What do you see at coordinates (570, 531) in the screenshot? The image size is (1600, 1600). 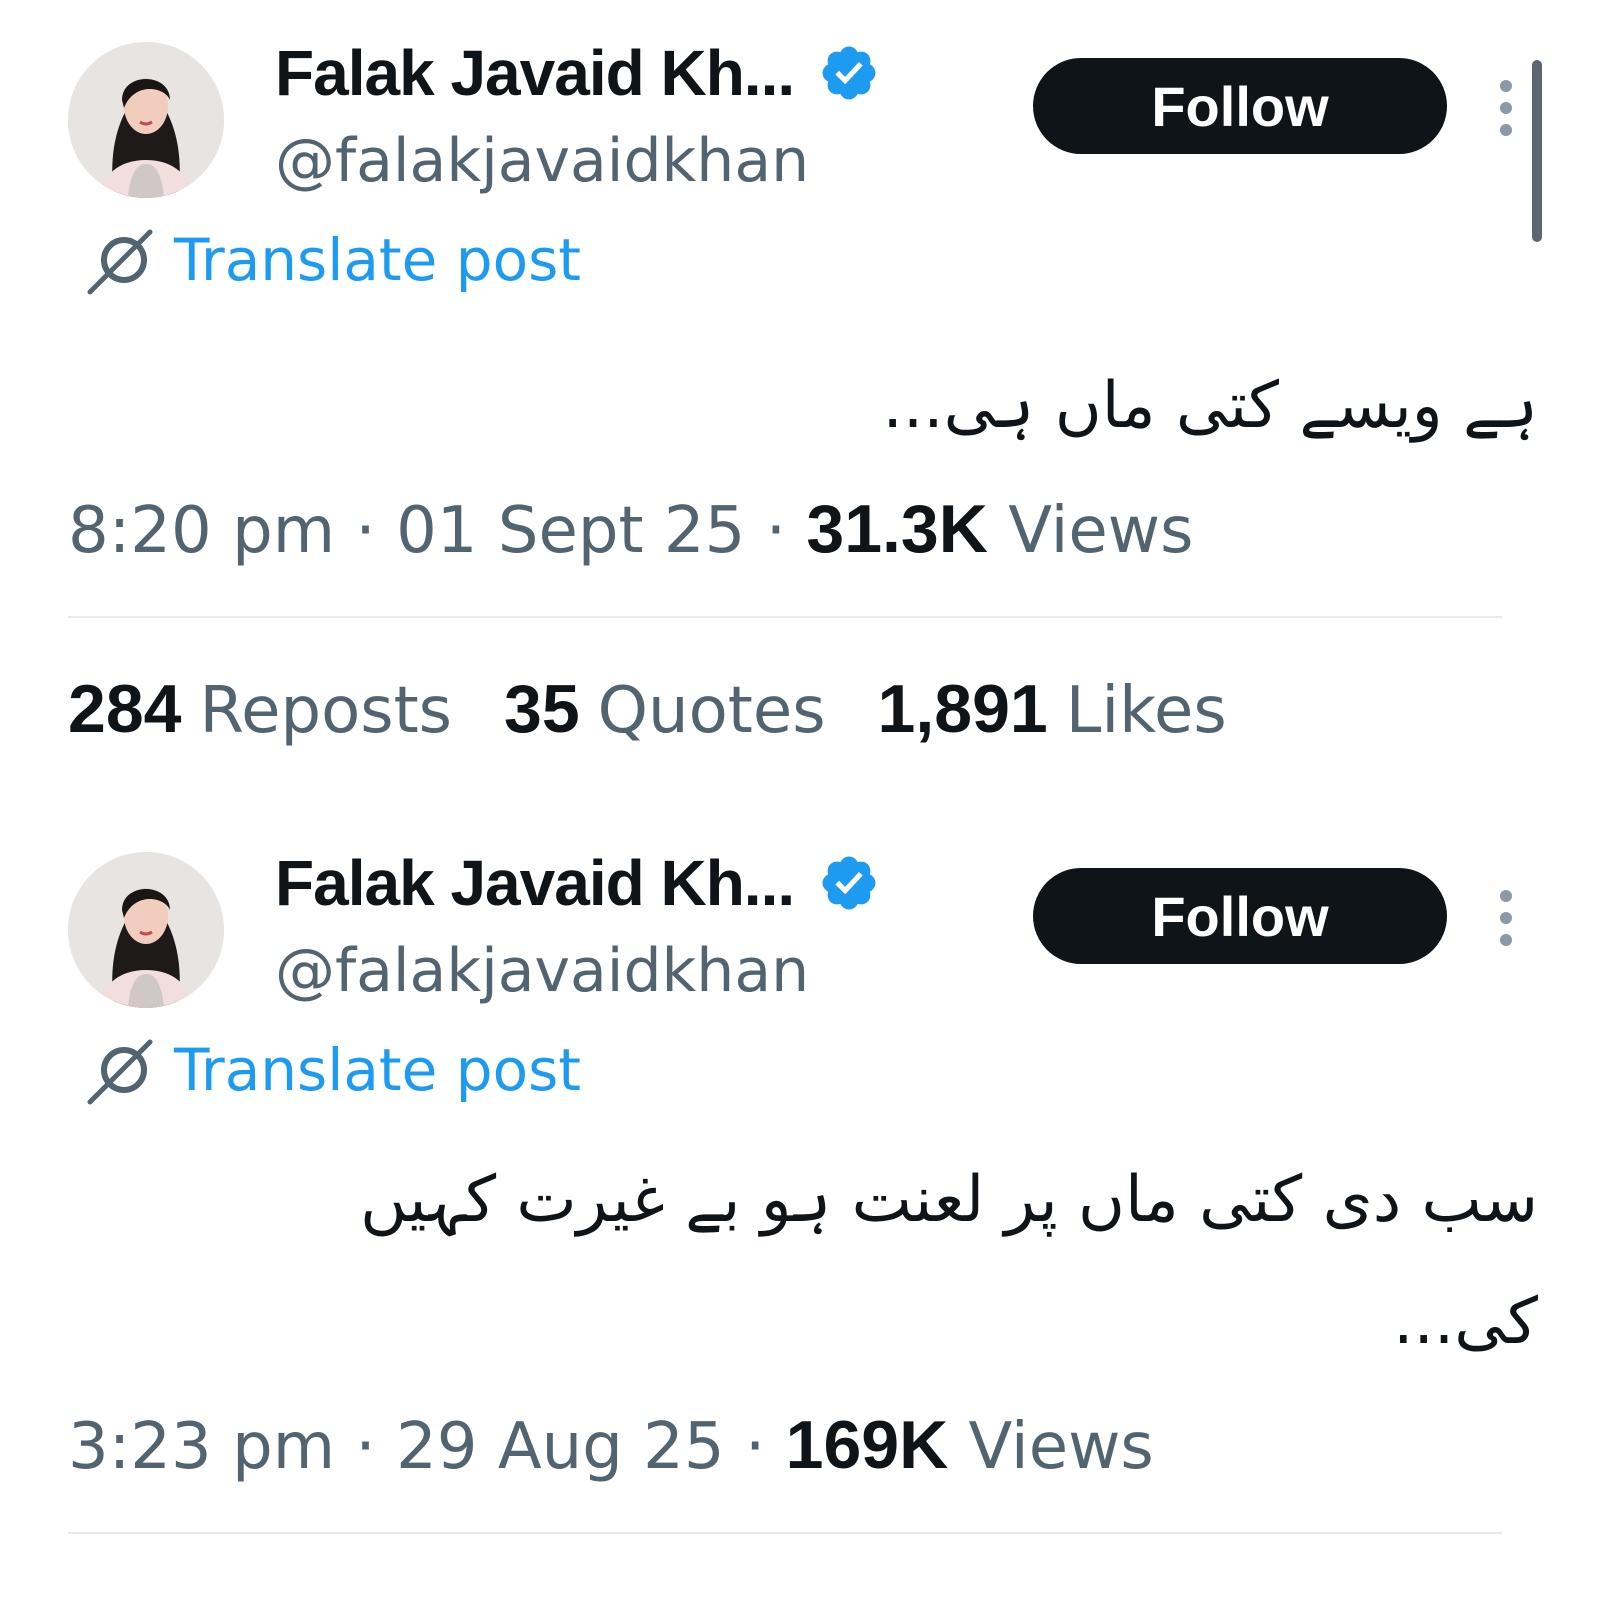 I see `post-date: 01 Sept 25` at bounding box center [570, 531].